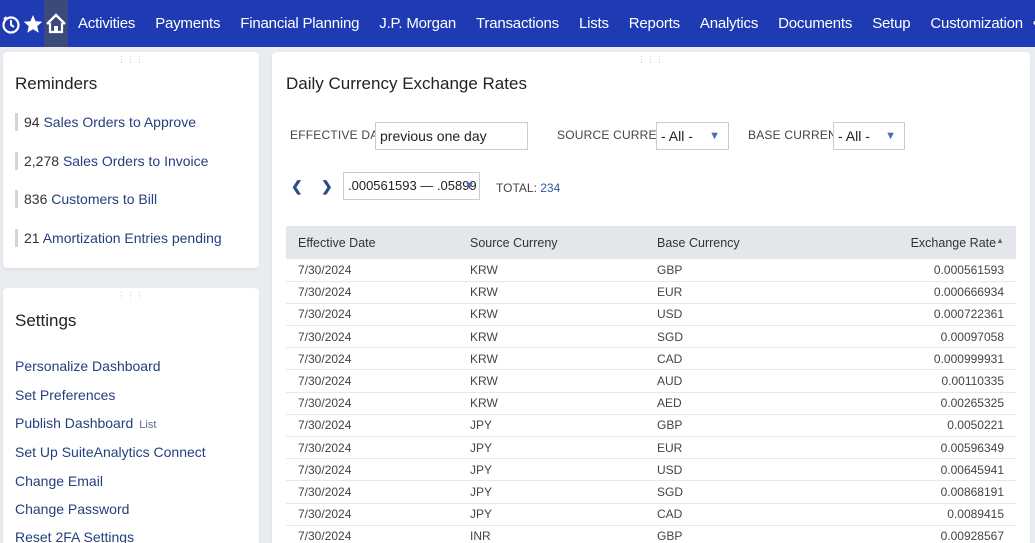 The image size is (1035, 543). Describe the element at coordinates (88, 366) in the screenshot. I see `personalize-dashboard-link: Personalize Dashboard` at that location.